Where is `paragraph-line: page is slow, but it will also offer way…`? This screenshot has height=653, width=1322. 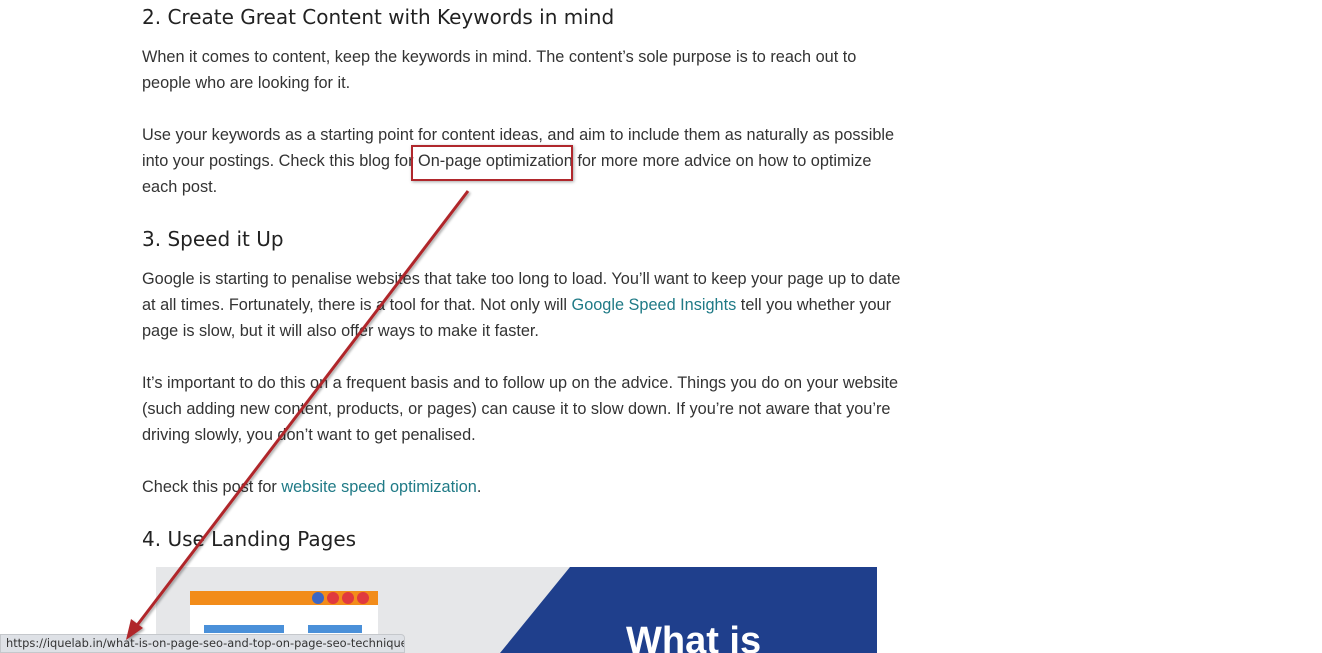 paragraph-line: page is slow, but it will also offer way… is located at coordinates (340, 331).